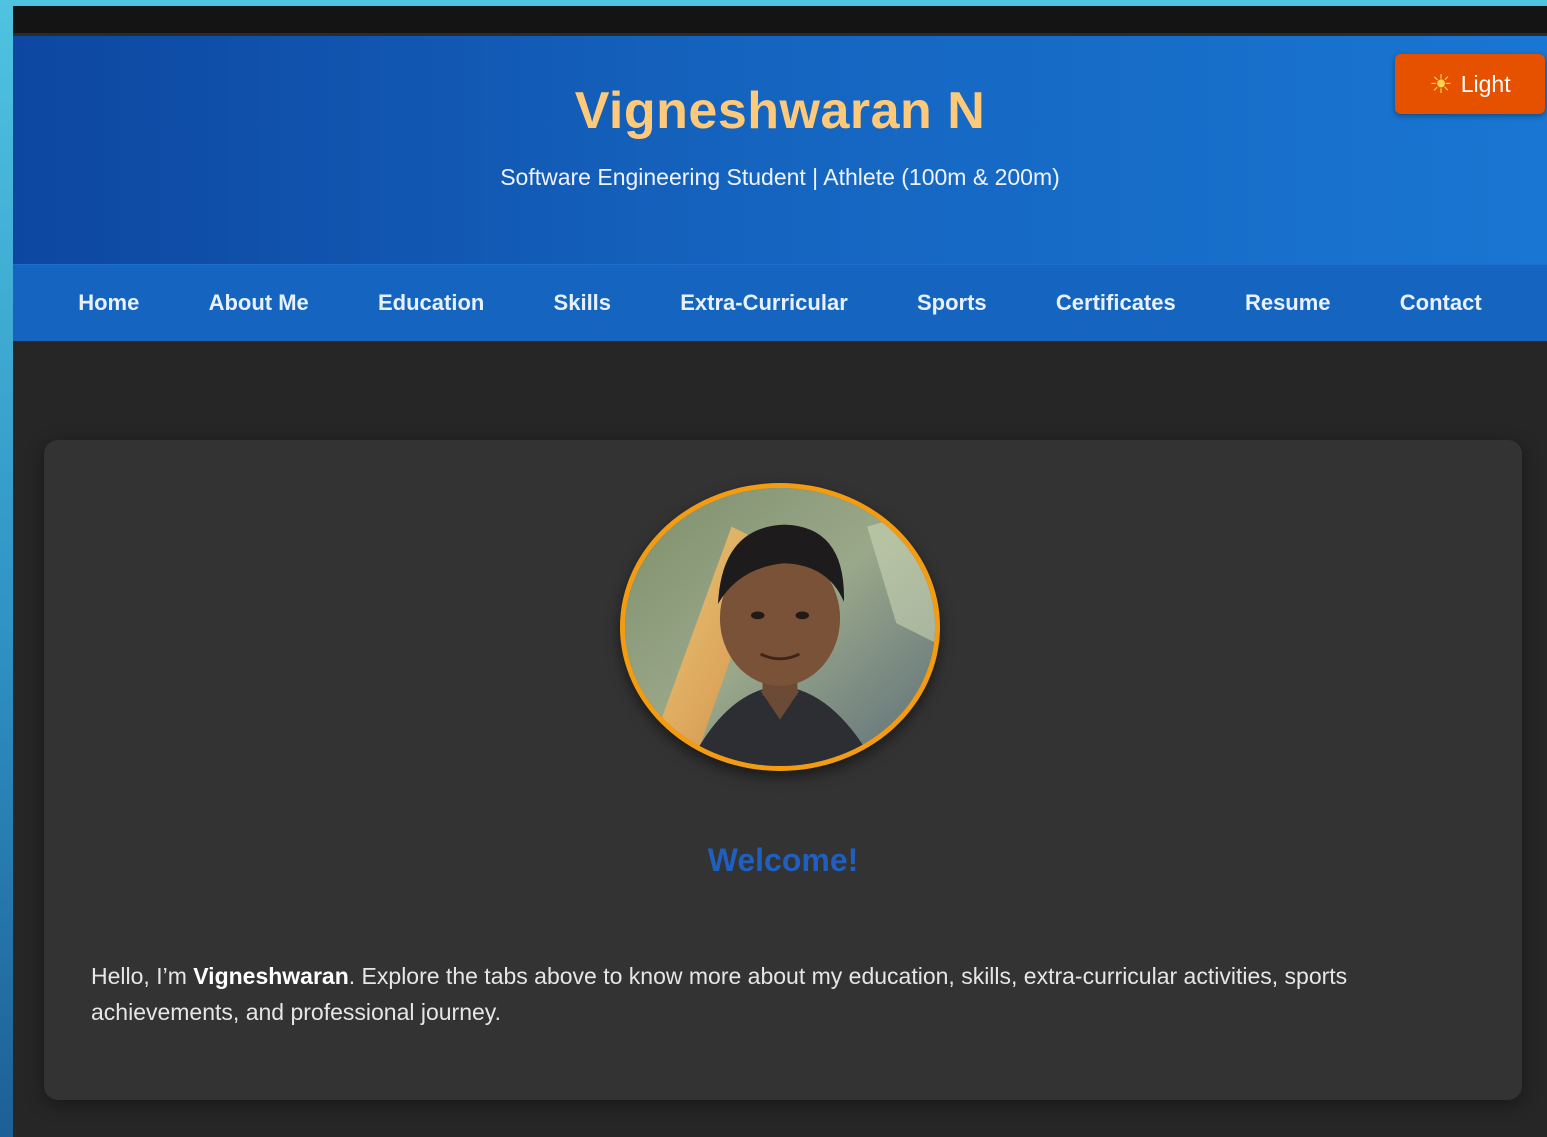 The width and height of the screenshot is (1547, 1137). I want to click on sun-icon: ☀, so click(1441, 84).